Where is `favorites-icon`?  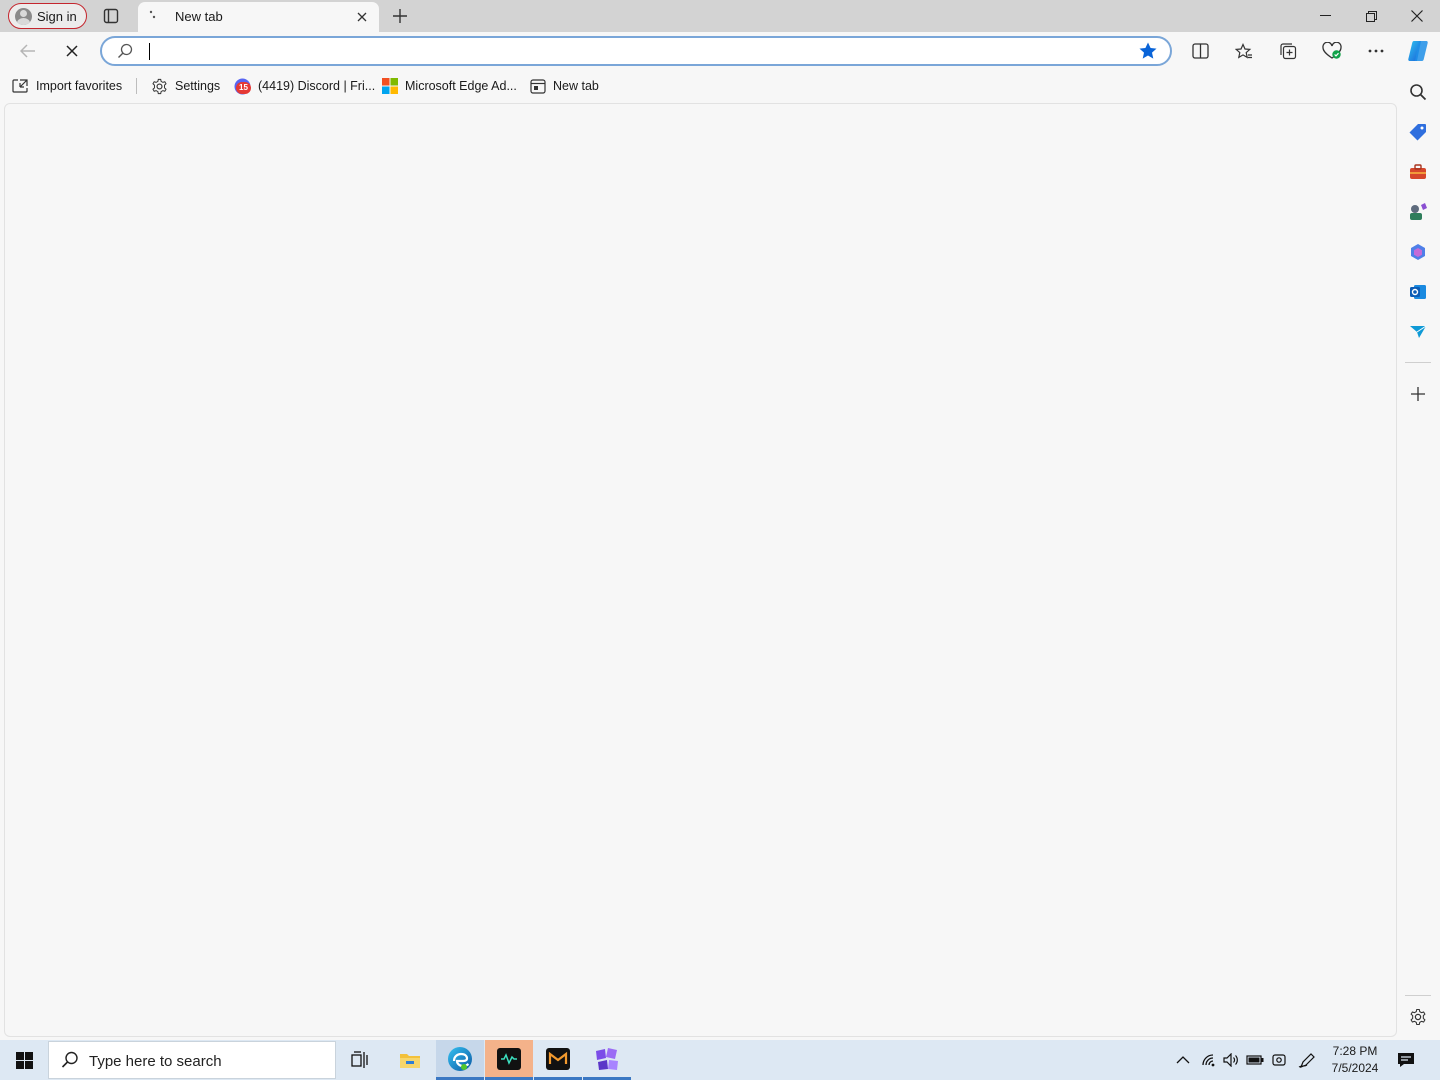 favorites-icon is located at coordinates (1243, 50).